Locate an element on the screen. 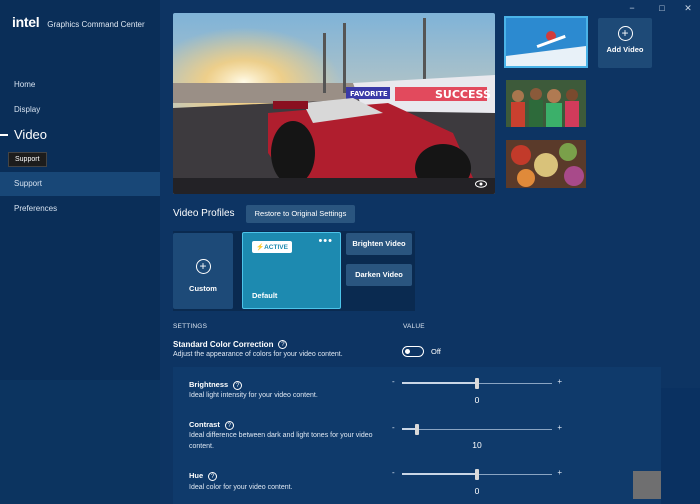  video-thumbnail-skier is located at coordinates (546, 42).